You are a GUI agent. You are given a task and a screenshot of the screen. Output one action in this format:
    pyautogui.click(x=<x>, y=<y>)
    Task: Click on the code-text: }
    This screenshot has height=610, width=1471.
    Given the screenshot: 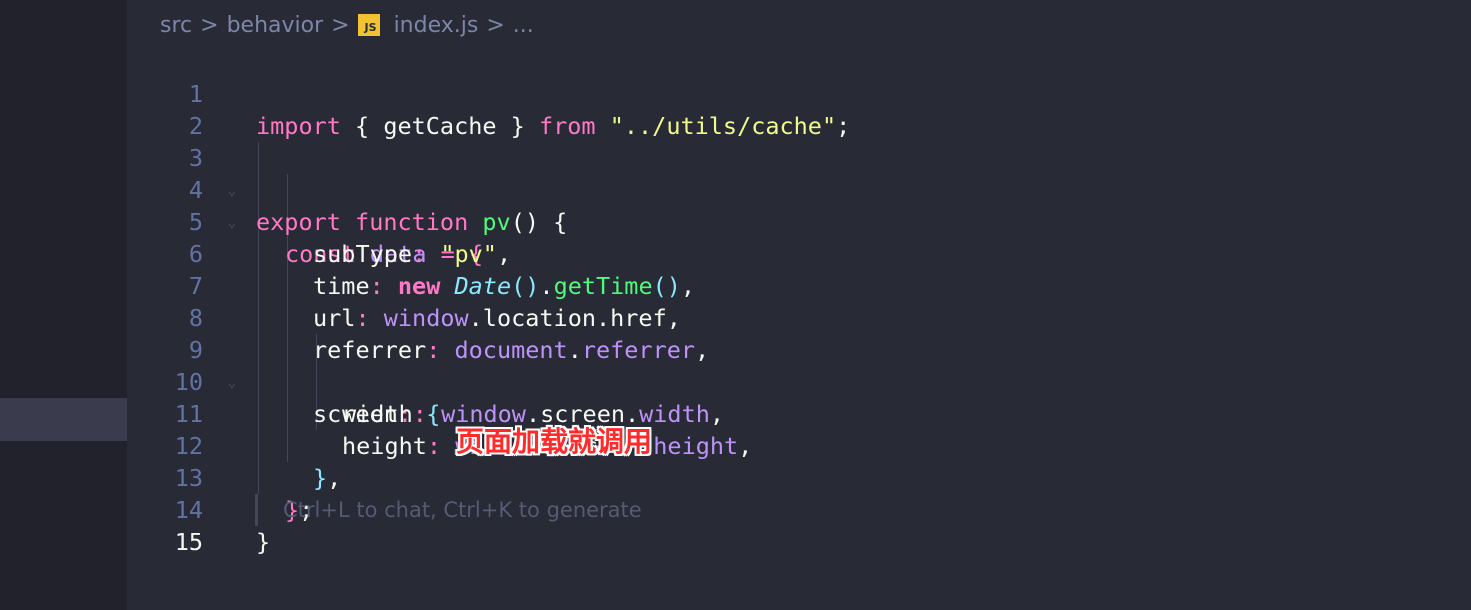 What is the action you would take?
    pyautogui.click(x=263, y=542)
    